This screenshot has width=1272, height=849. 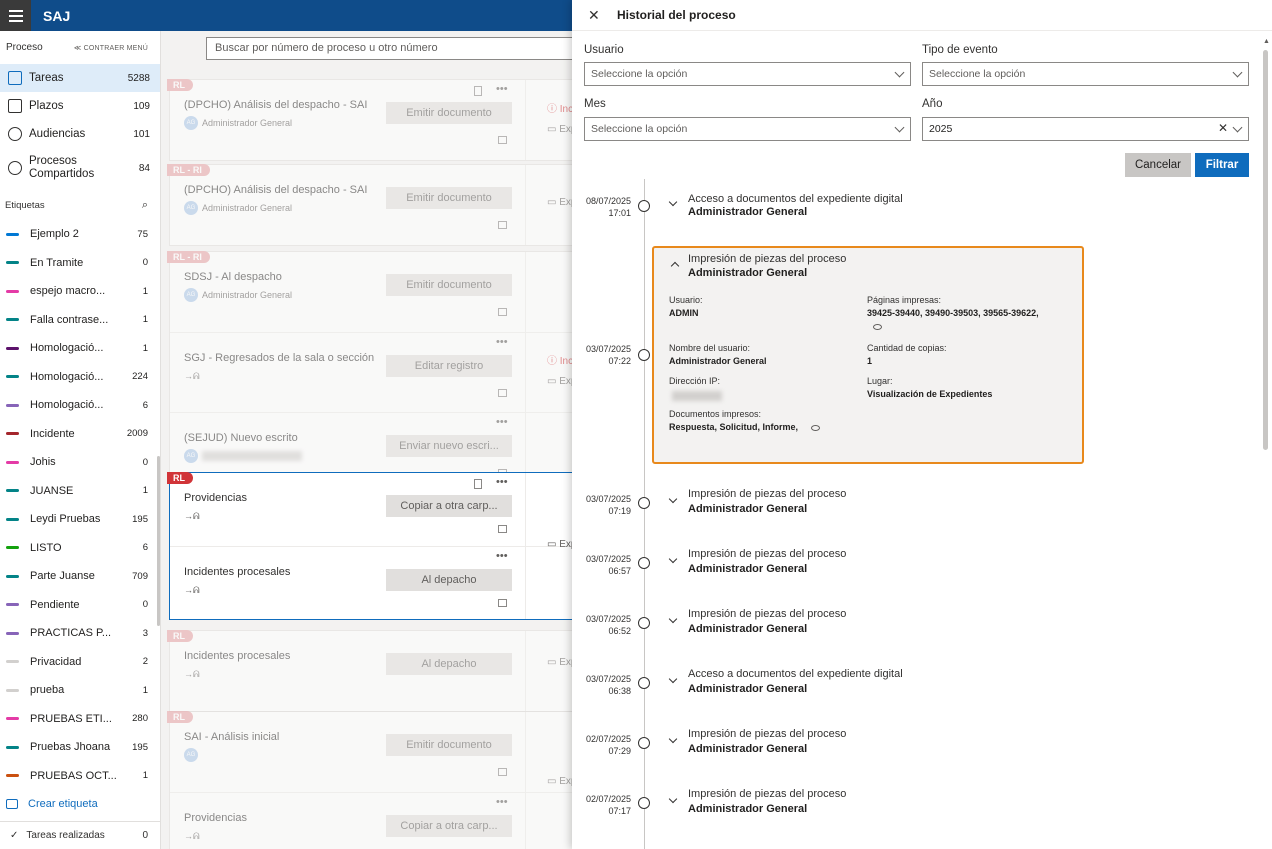 What do you see at coordinates (80, 263) in the screenshot?
I see `sidebar-tag-item: En Tramite 0` at bounding box center [80, 263].